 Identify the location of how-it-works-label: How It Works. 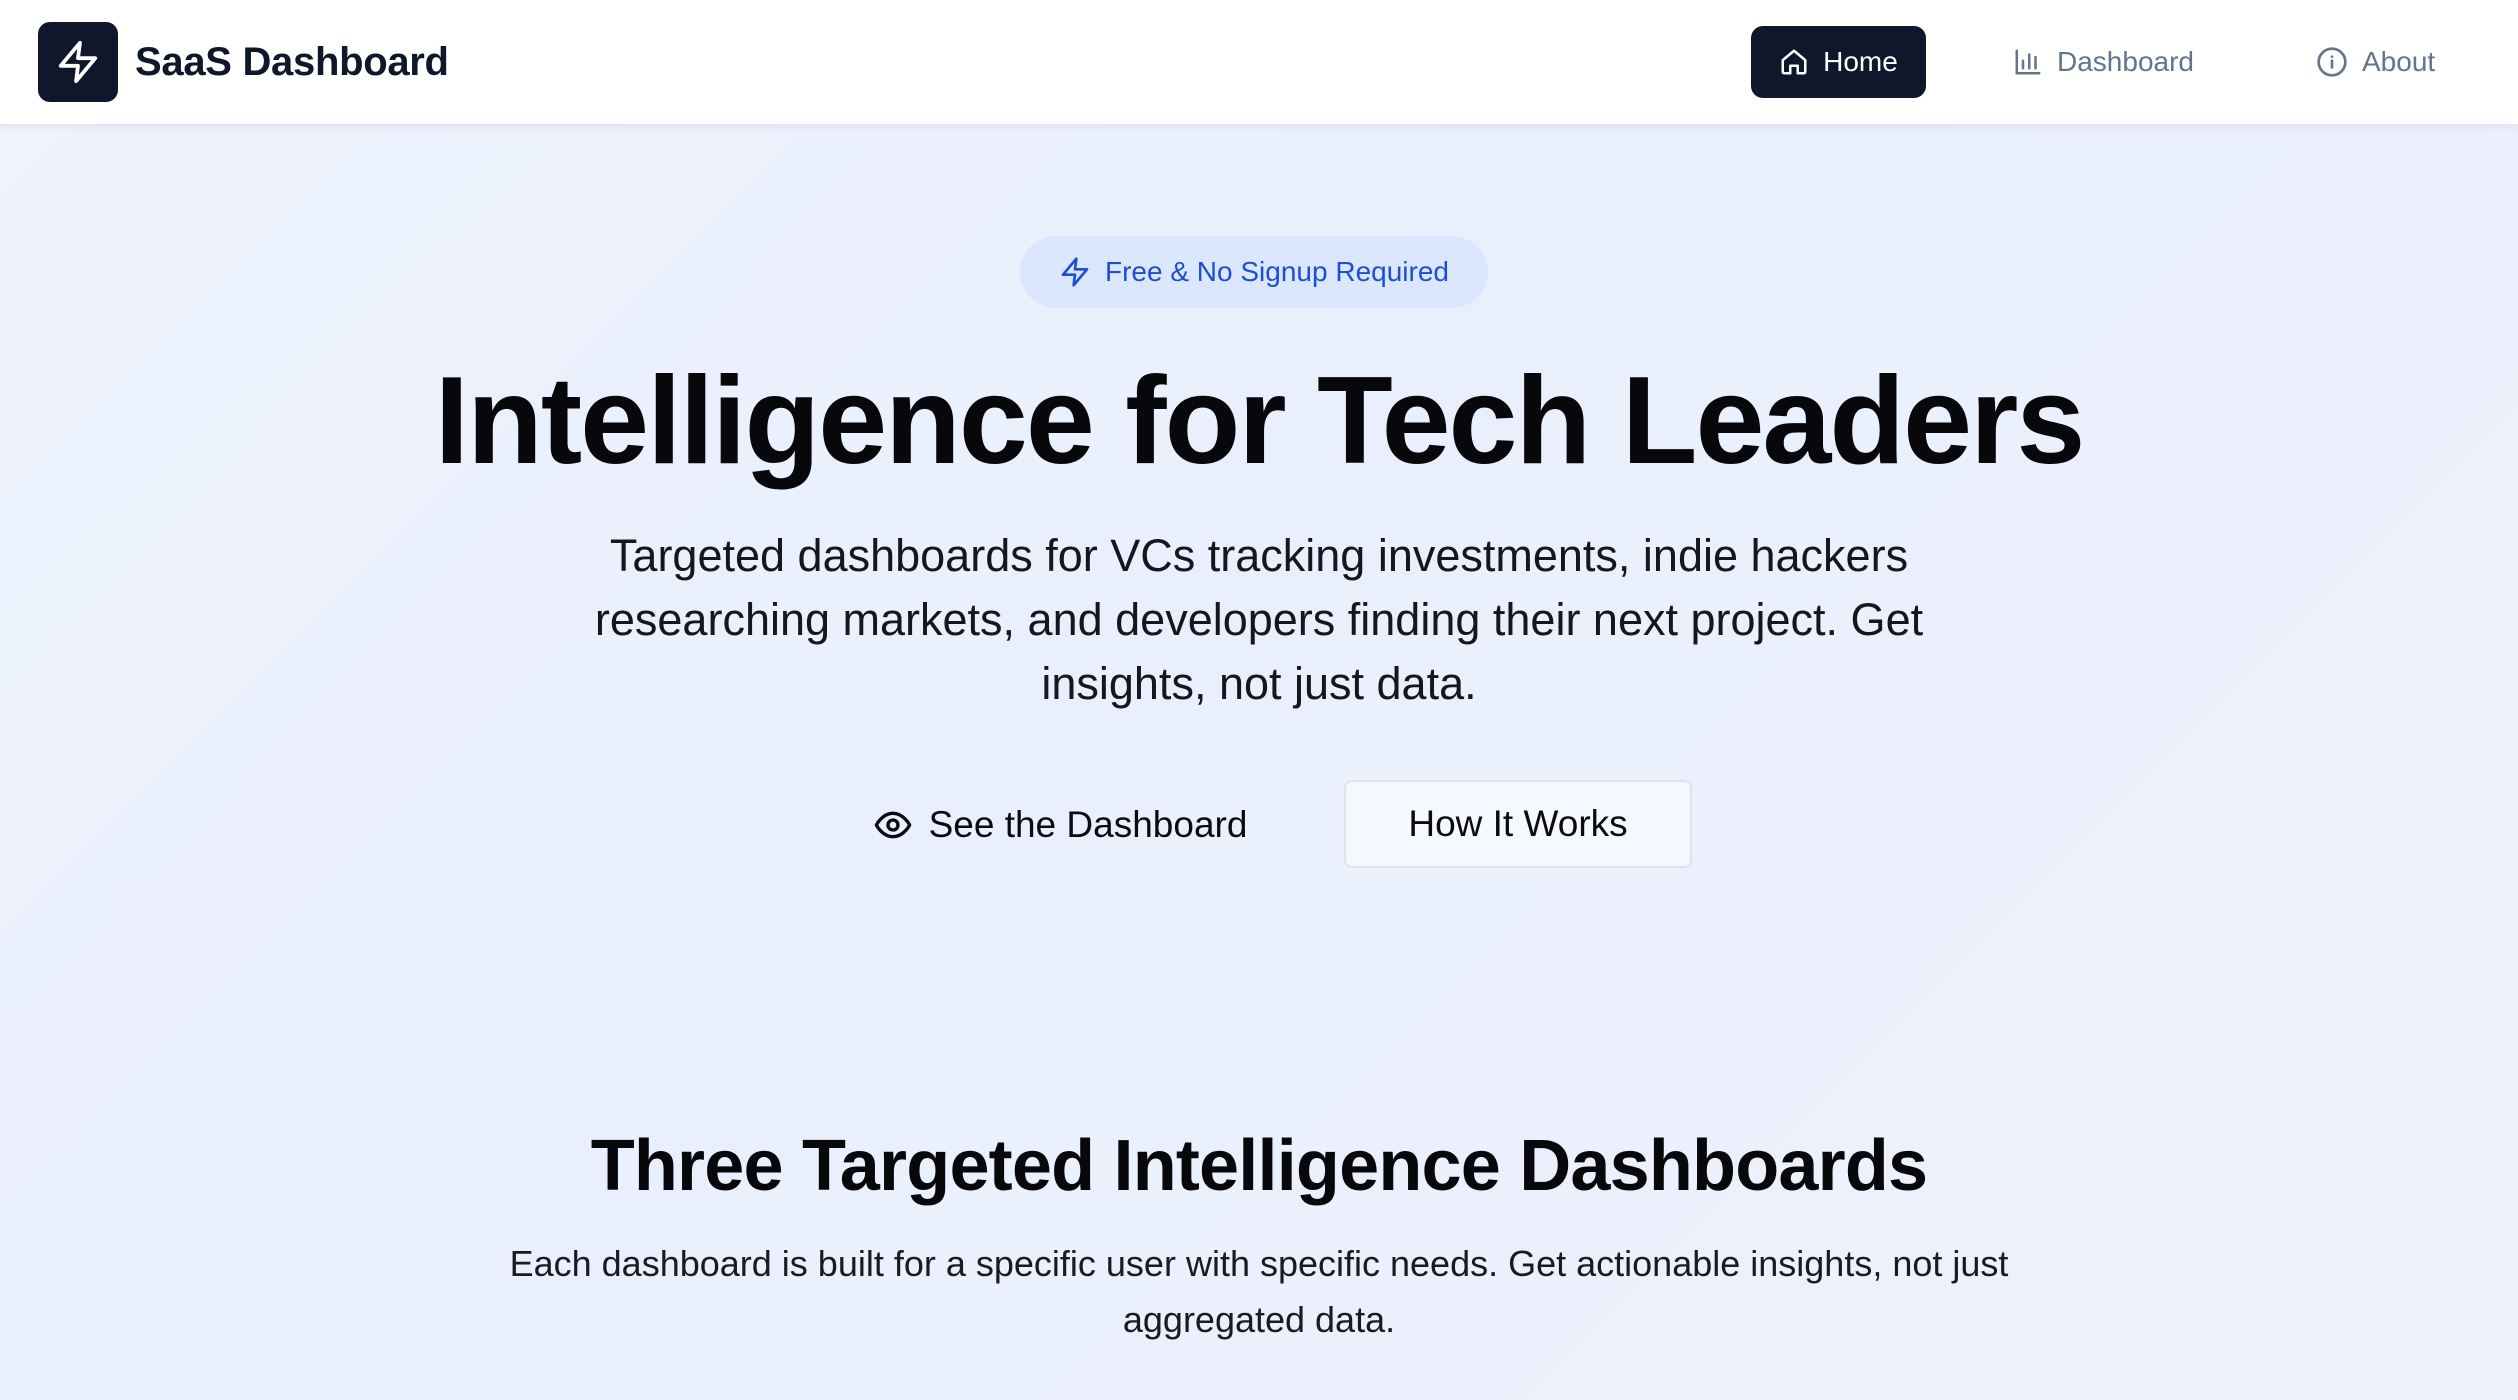
(1518, 823).